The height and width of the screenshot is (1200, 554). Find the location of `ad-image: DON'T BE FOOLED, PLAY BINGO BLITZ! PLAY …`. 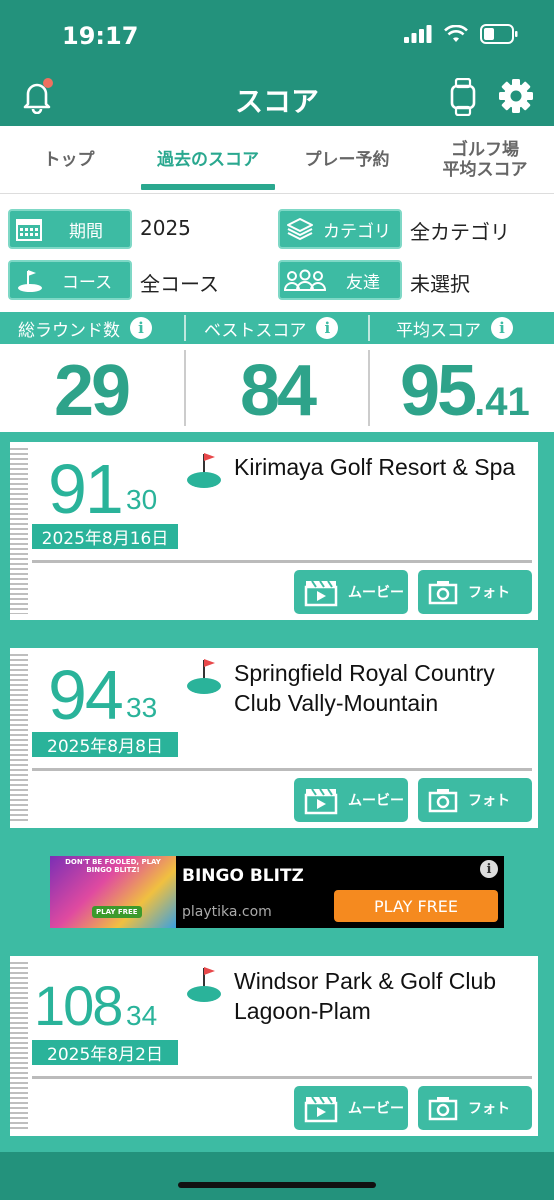

ad-image: DON'T BE FOOLED, PLAY BINGO BLITZ! PLAY … is located at coordinates (113, 892).